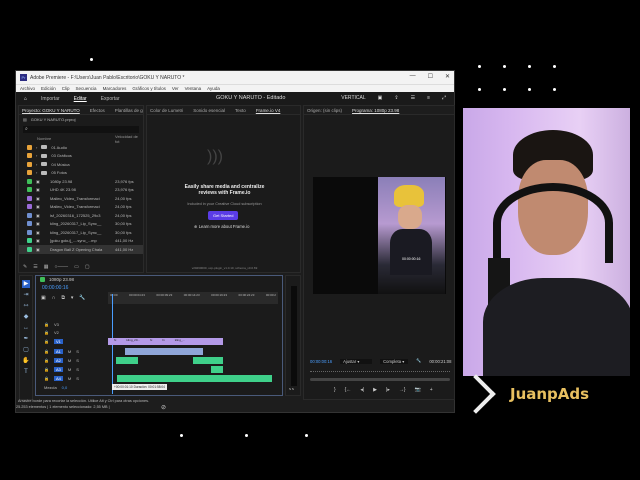 The width and height of the screenshot is (640, 480). What do you see at coordinates (63, 298) in the screenshot?
I see `linked-icon: ⧉` at bounding box center [63, 298].